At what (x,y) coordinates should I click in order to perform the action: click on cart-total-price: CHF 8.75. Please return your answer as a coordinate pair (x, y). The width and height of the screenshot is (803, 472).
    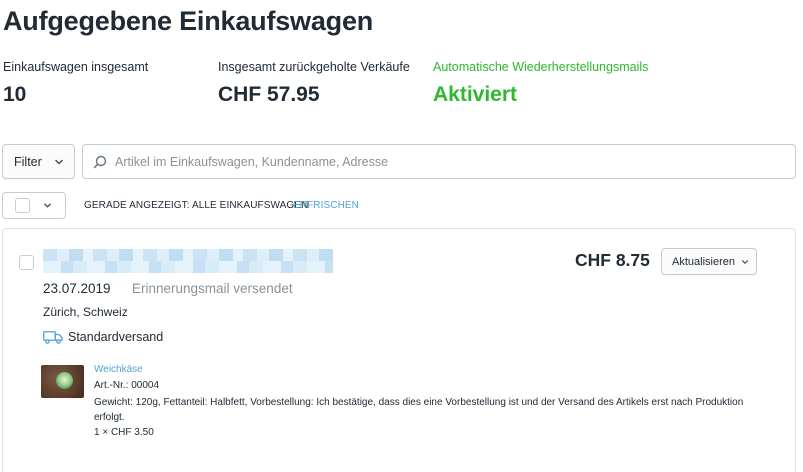
    Looking at the image, I should click on (612, 260).